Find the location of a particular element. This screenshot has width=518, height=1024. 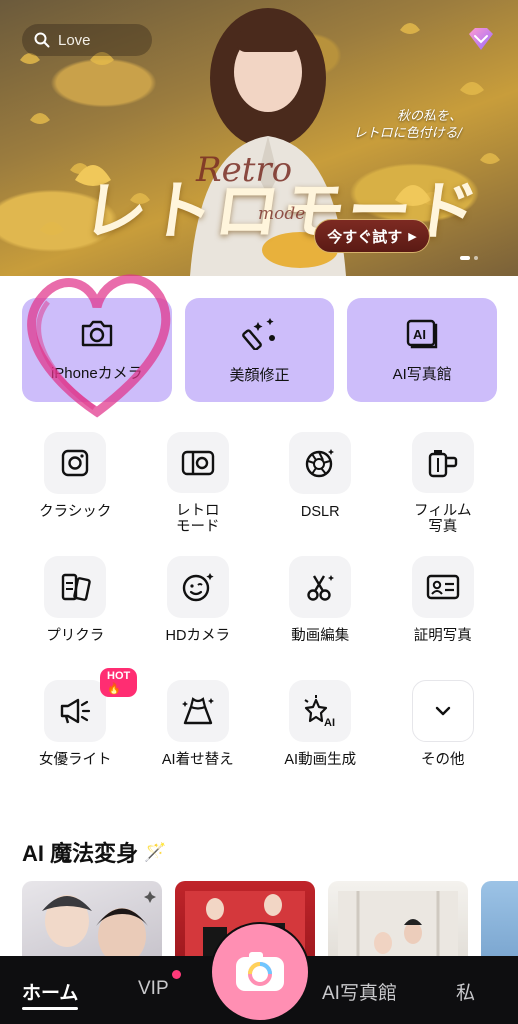

hero-subtitle: 秋の私を、 レトロに色付ける/ is located at coordinates (408, 125).